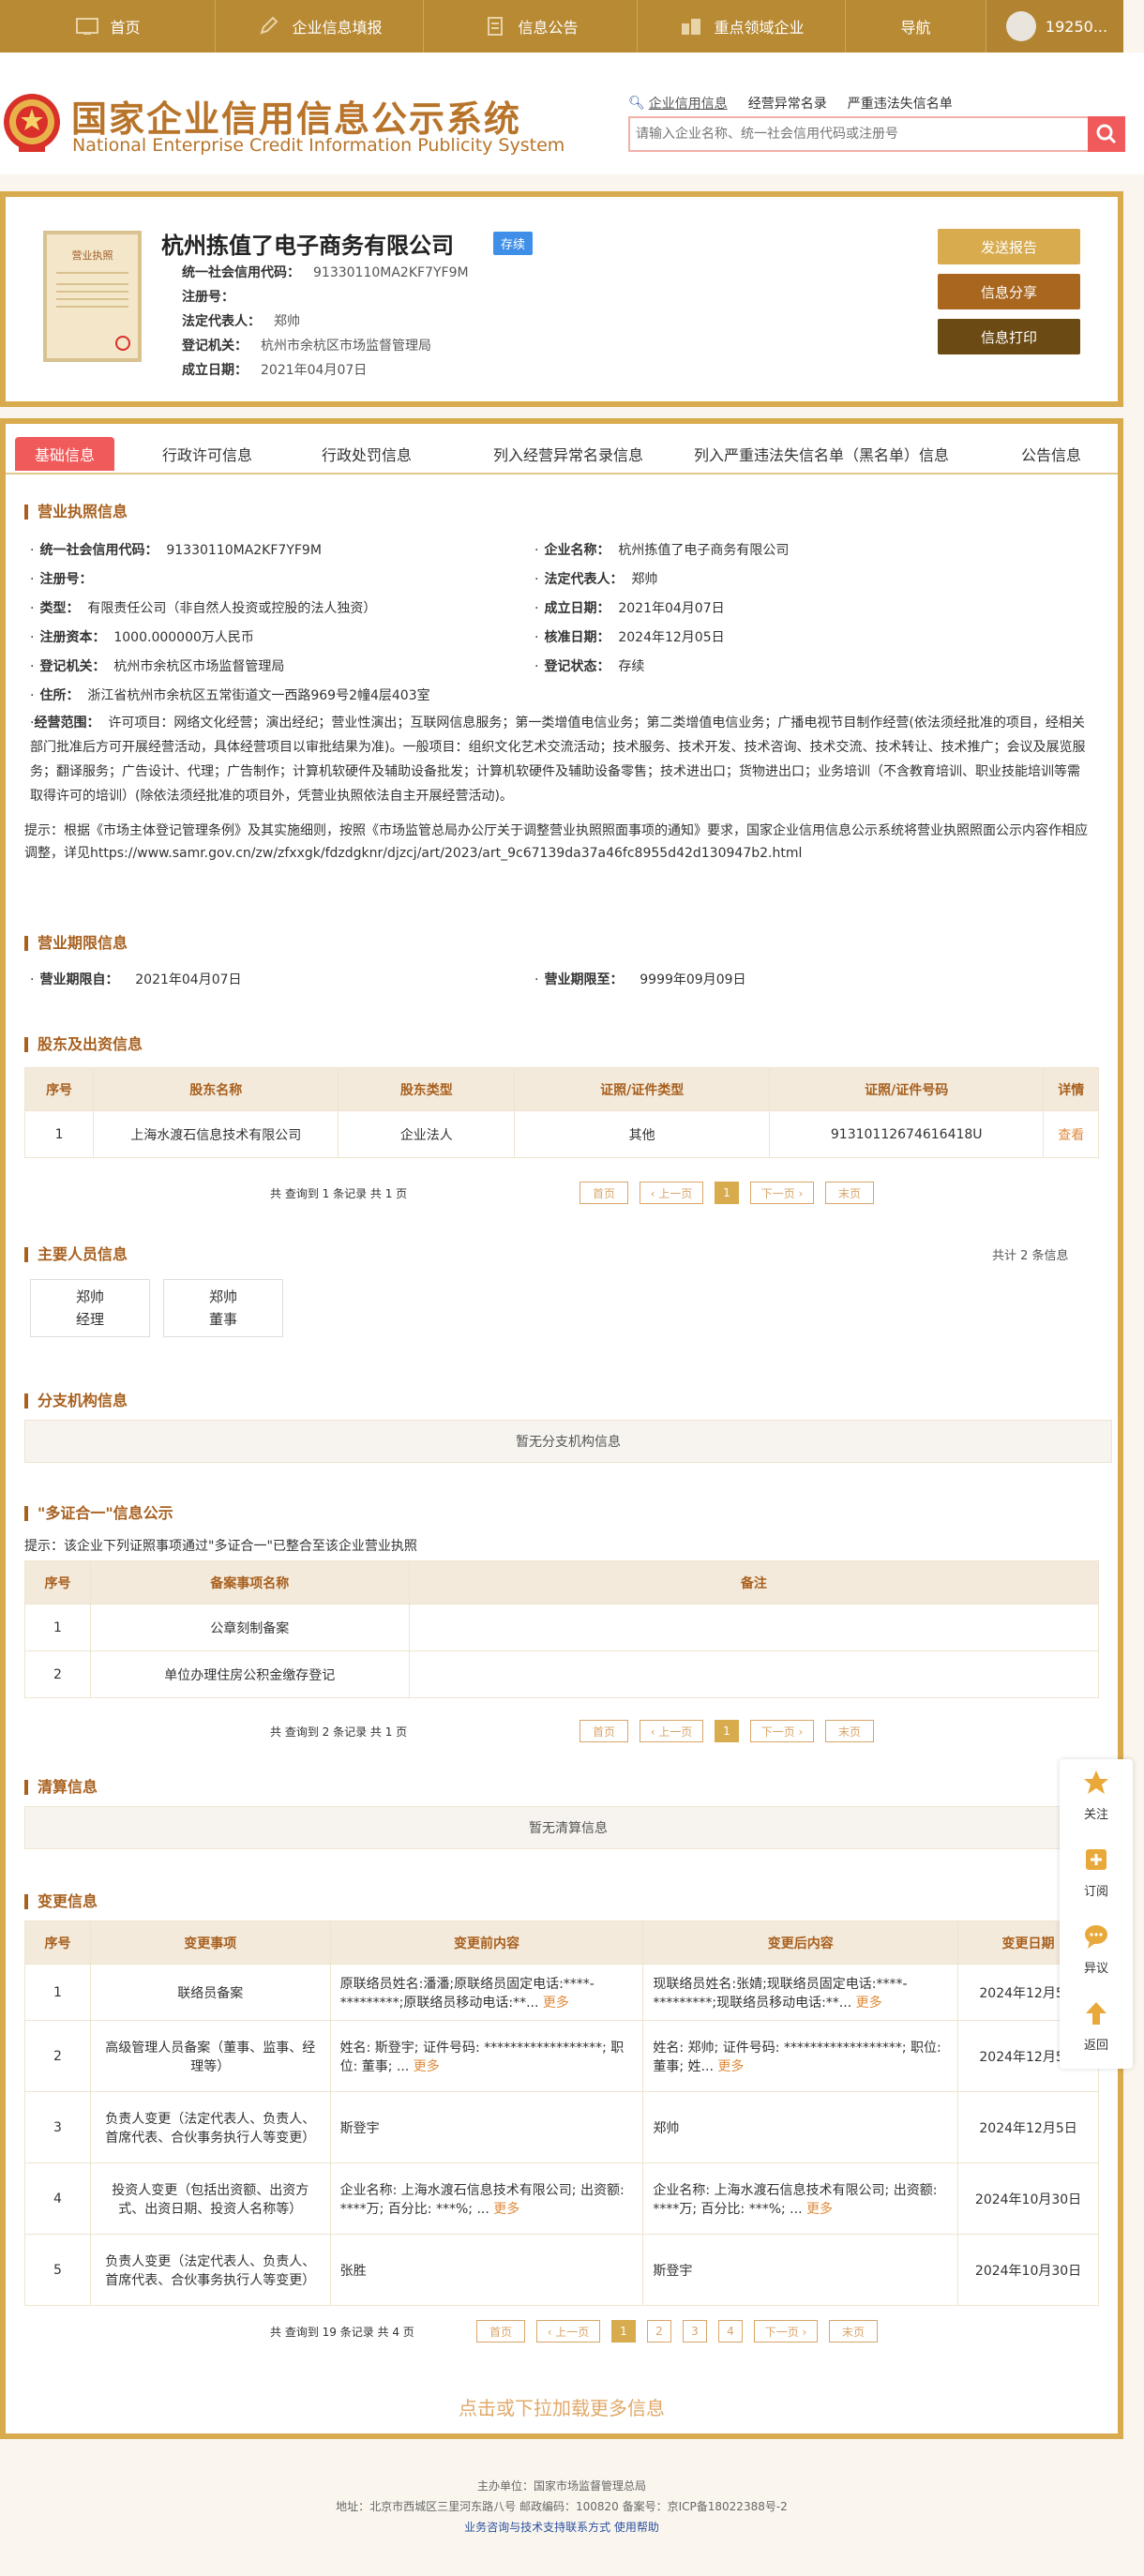 The width and height of the screenshot is (1144, 2576). I want to click on table-row: 2 单位办理住房公积金缴存登记, so click(562, 1674).